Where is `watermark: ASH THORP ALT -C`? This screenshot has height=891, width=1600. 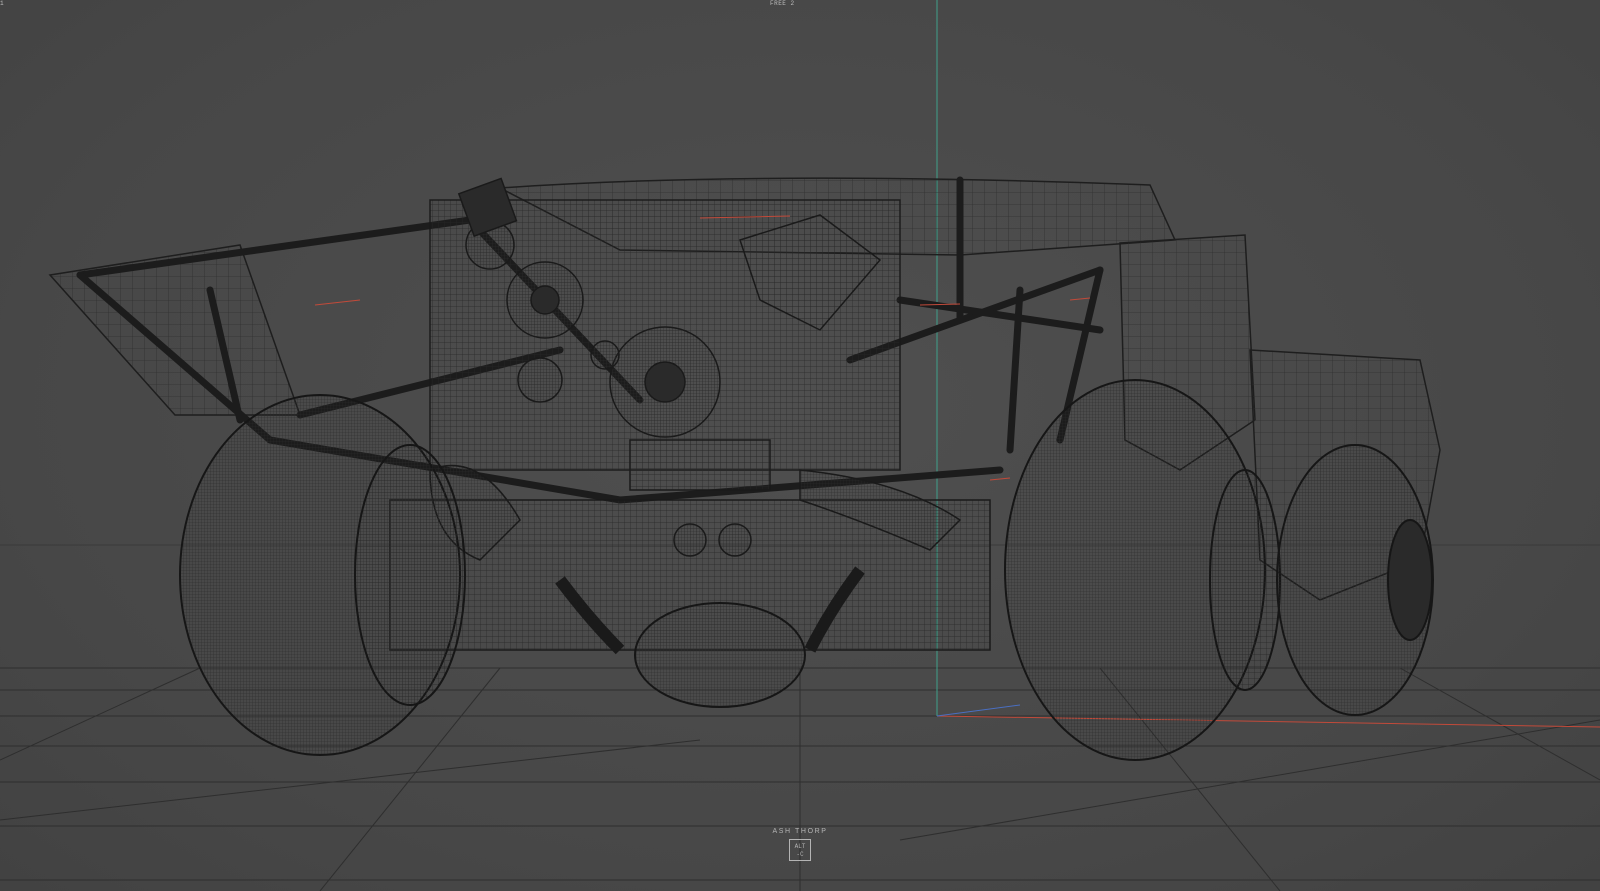
watermark: ASH THORP ALT -C is located at coordinates (800, 844).